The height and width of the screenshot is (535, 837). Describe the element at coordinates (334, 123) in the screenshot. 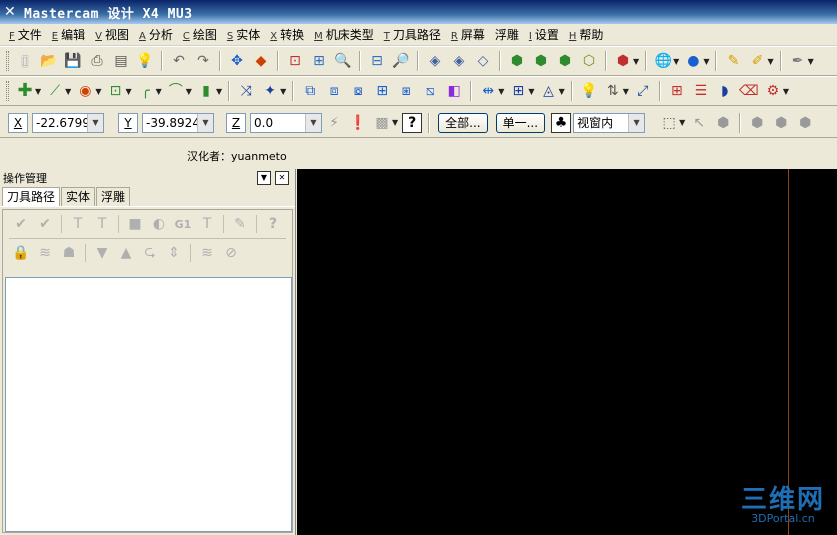

I see `fast-point-icon: ⚡` at that location.